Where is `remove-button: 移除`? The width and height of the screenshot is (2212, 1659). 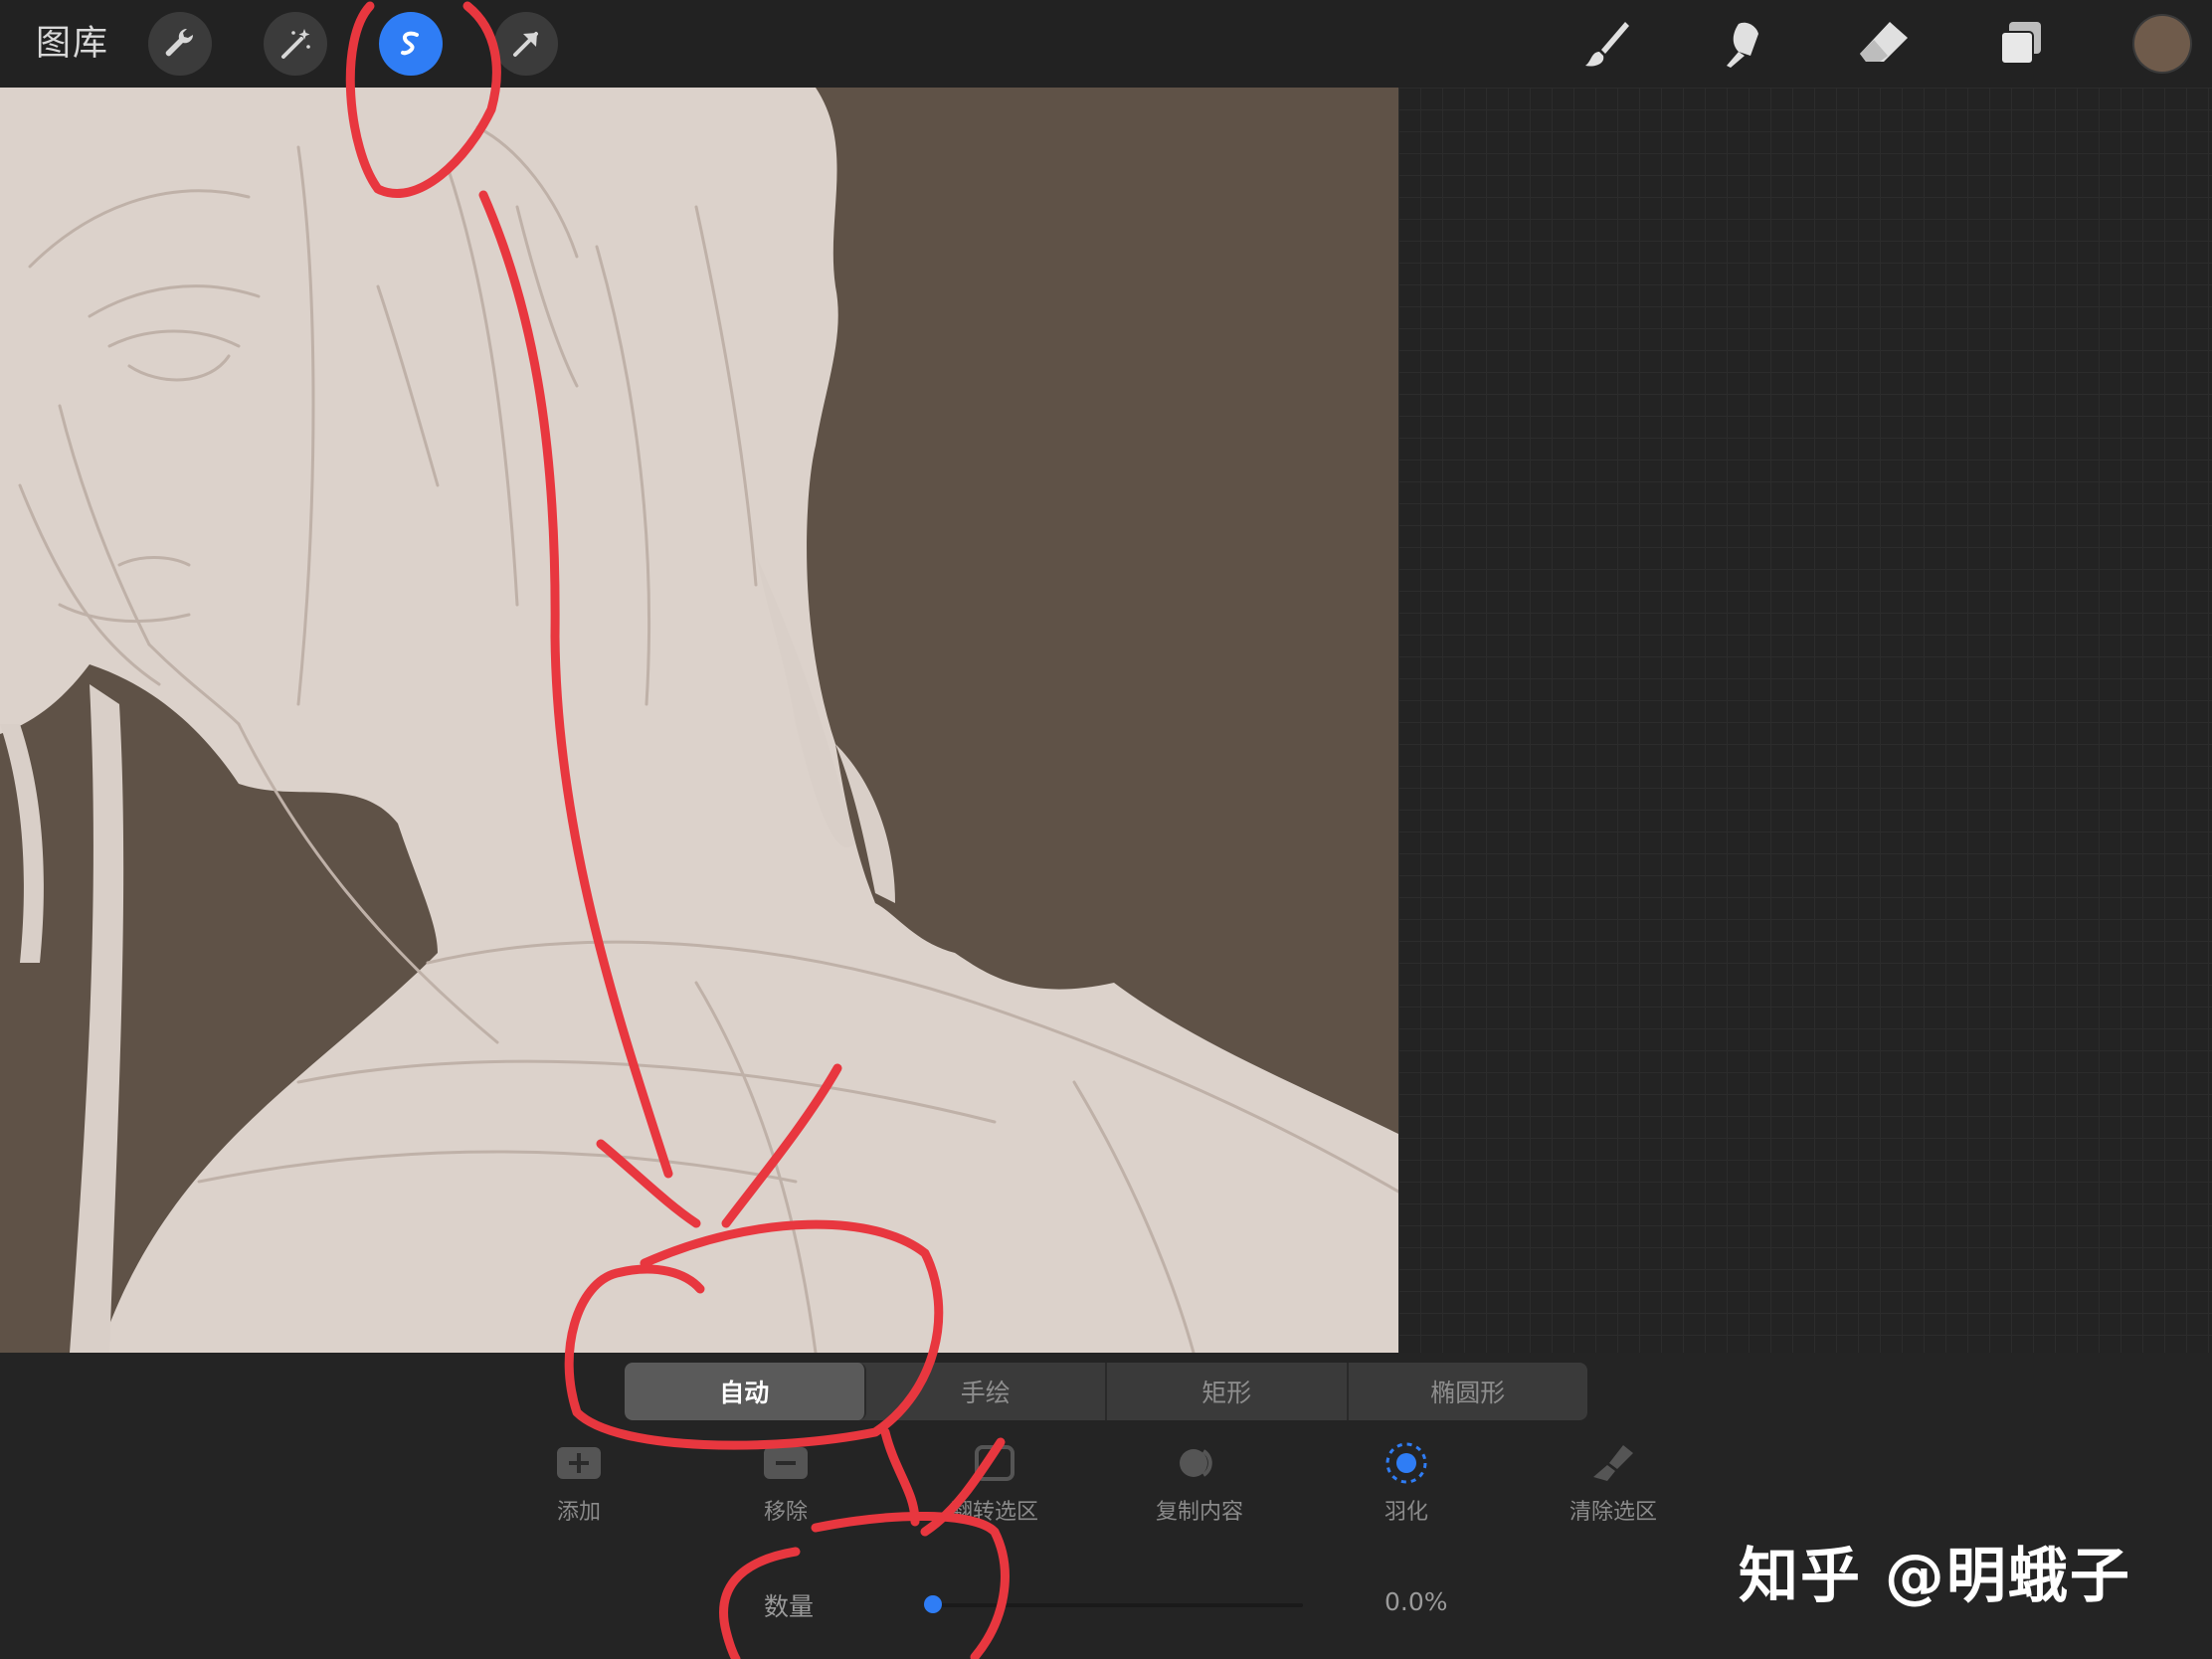
remove-button: 移除 is located at coordinates (785, 1482).